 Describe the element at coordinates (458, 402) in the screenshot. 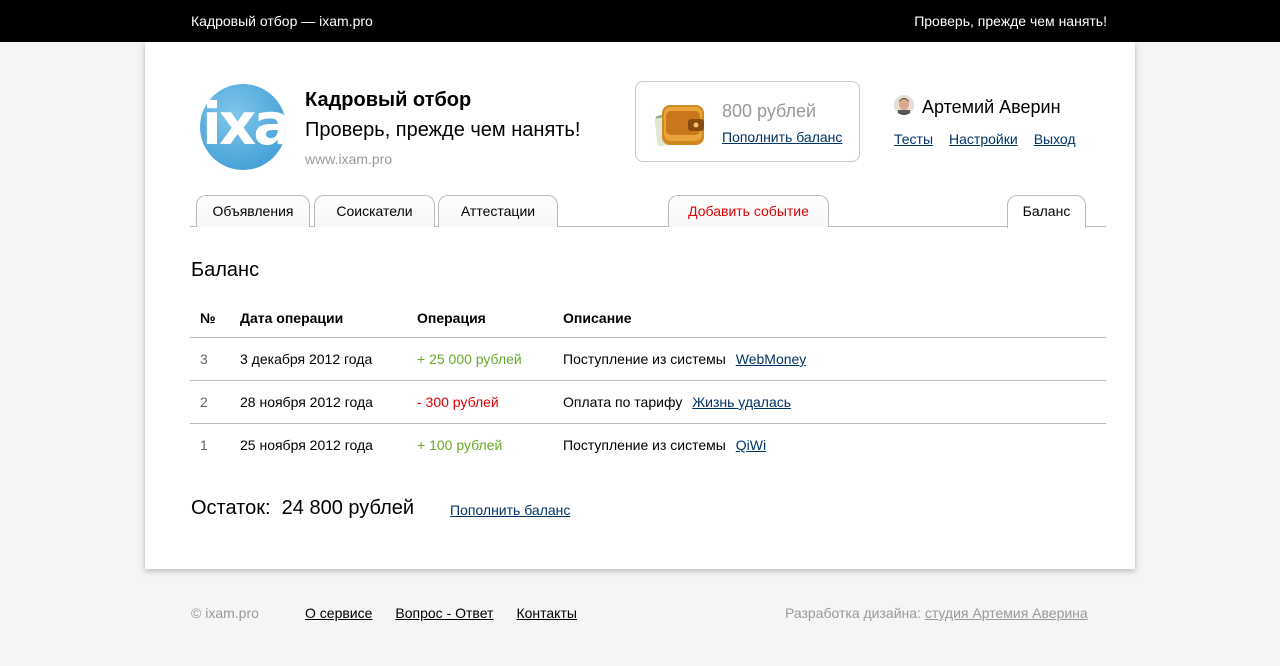

I see `row-operation: - 300 рублей` at that location.